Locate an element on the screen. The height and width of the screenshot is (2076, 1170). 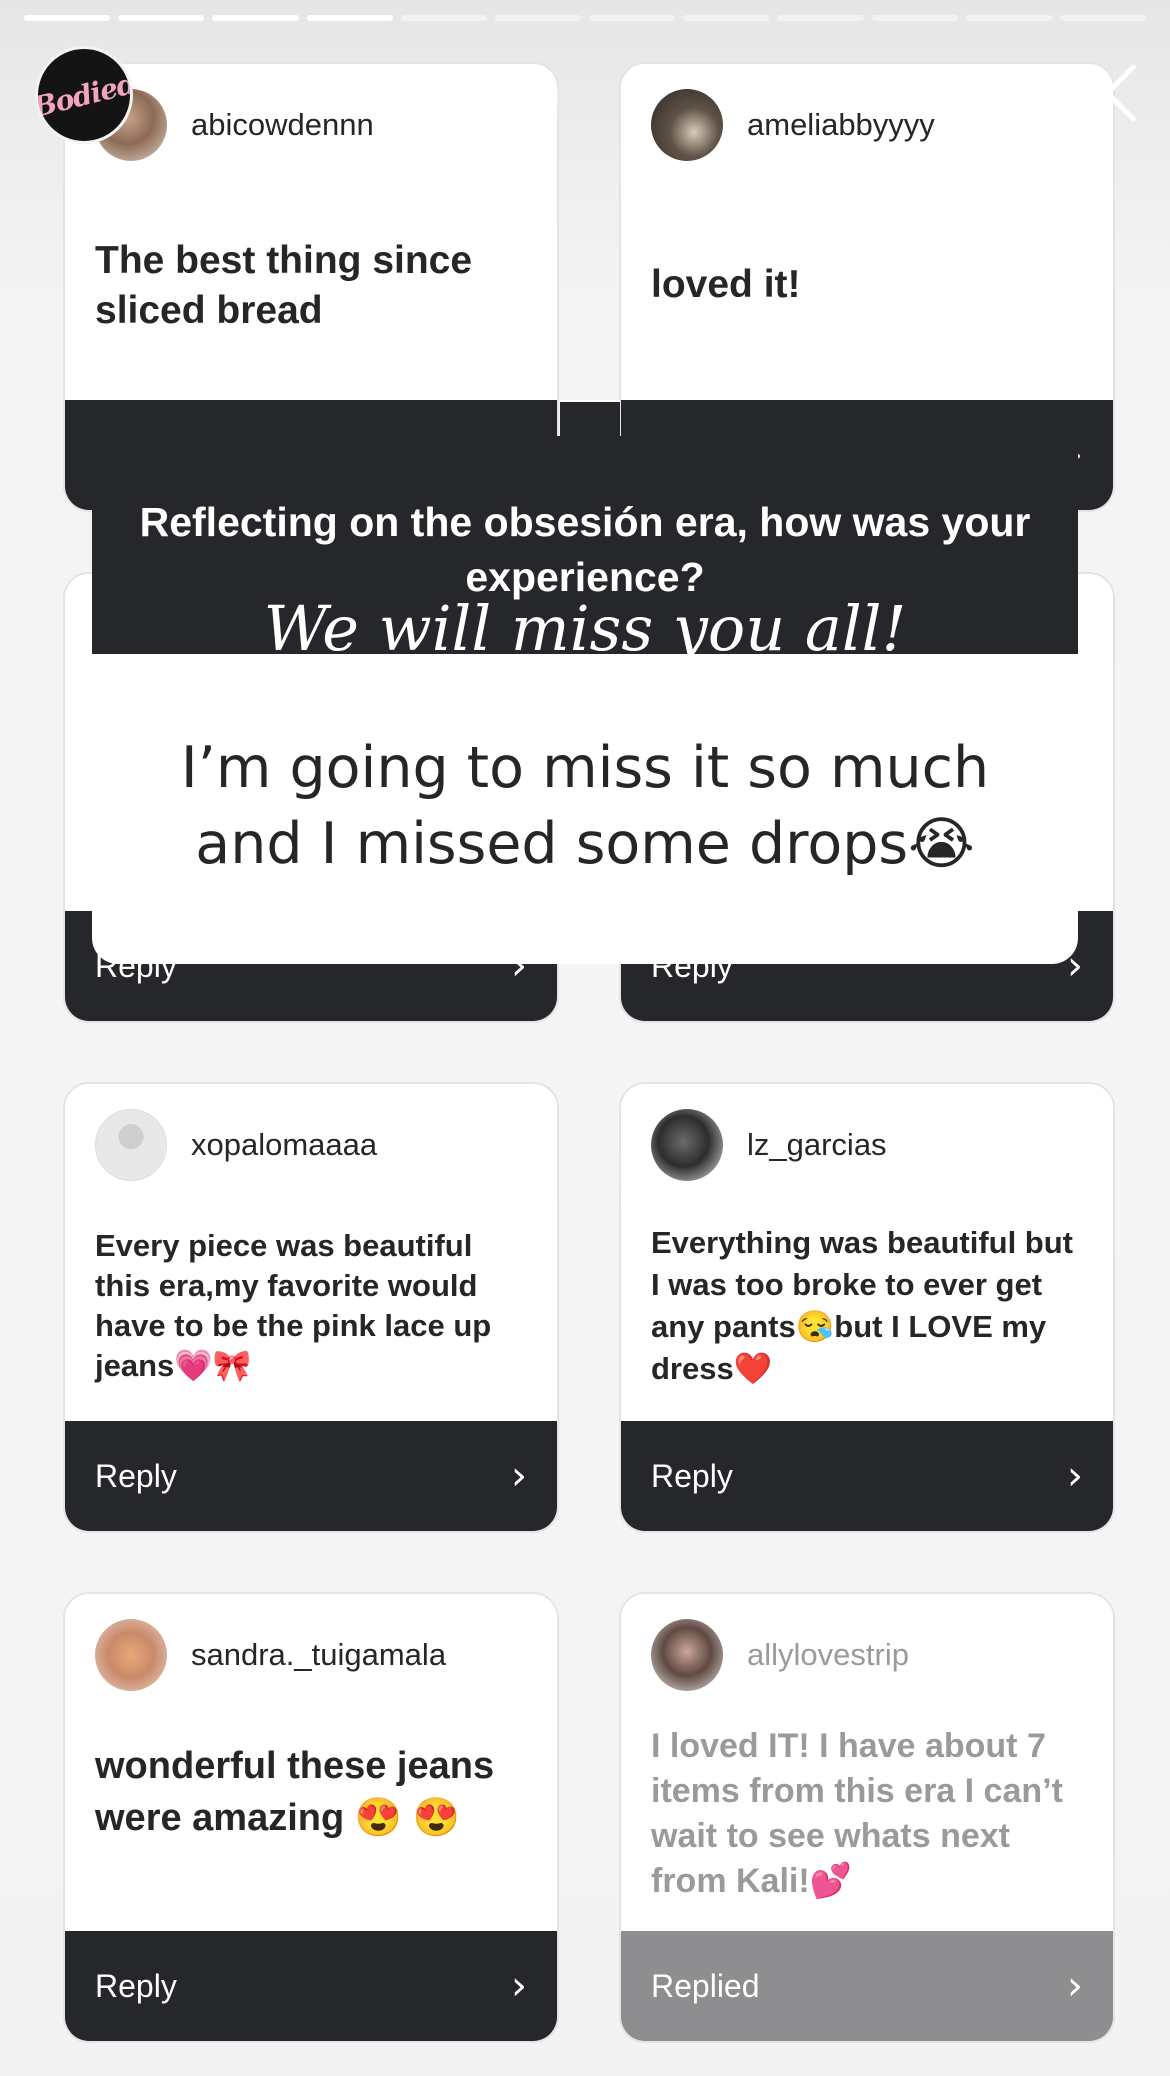
more-dots-icon is located at coordinates (990, 85).